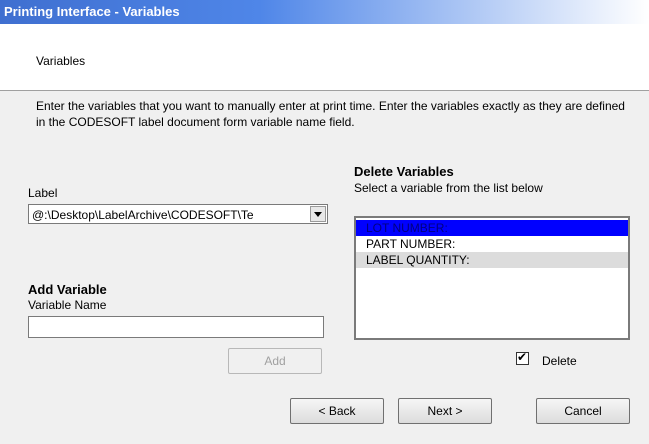 Image resolution: width=649 pixels, height=444 pixels. Describe the element at coordinates (445, 411) in the screenshot. I see `next-button: Next >` at that location.